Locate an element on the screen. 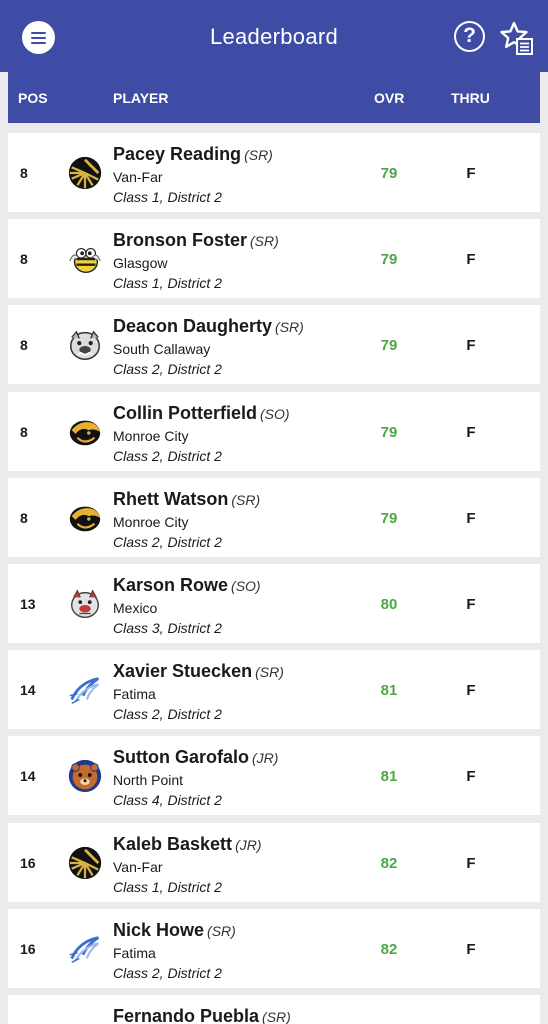 The height and width of the screenshot is (1024, 548). fatima-logo is located at coordinates (85, 949).